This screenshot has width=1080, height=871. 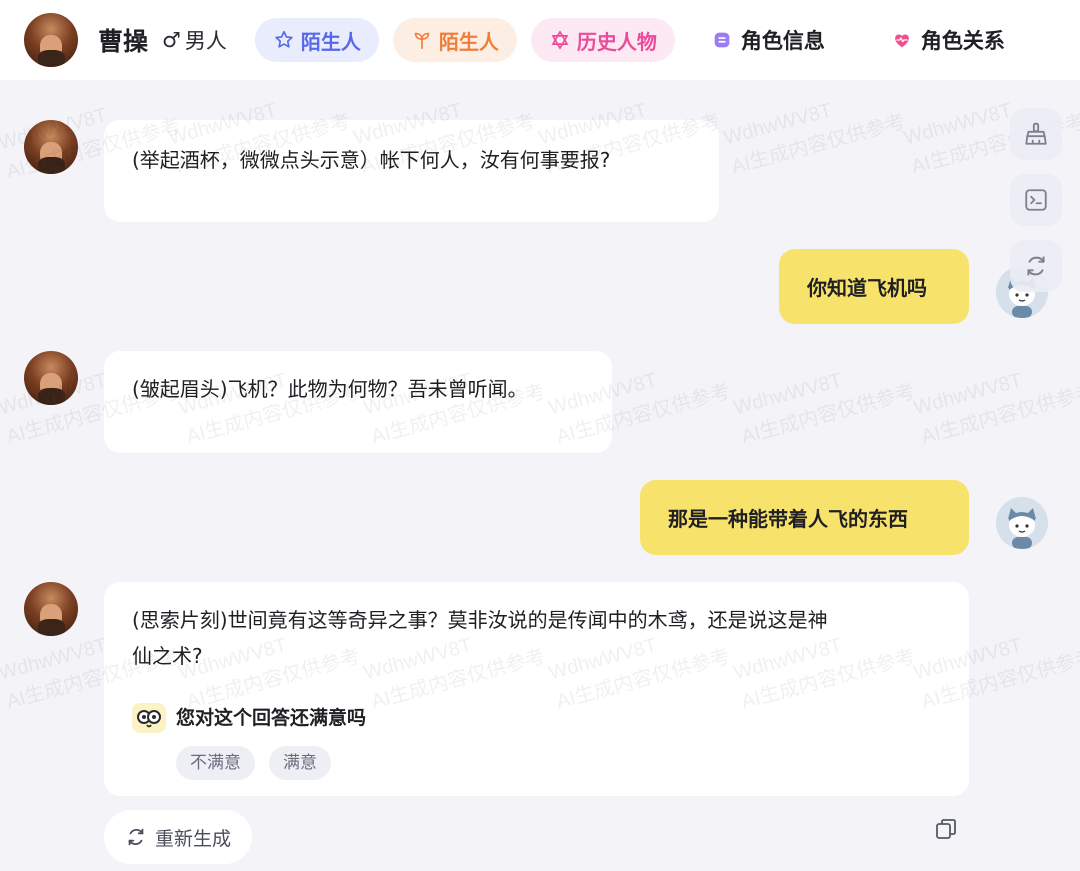 What do you see at coordinates (422, 41) in the screenshot?
I see `sprout-icon` at bounding box center [422, 41].